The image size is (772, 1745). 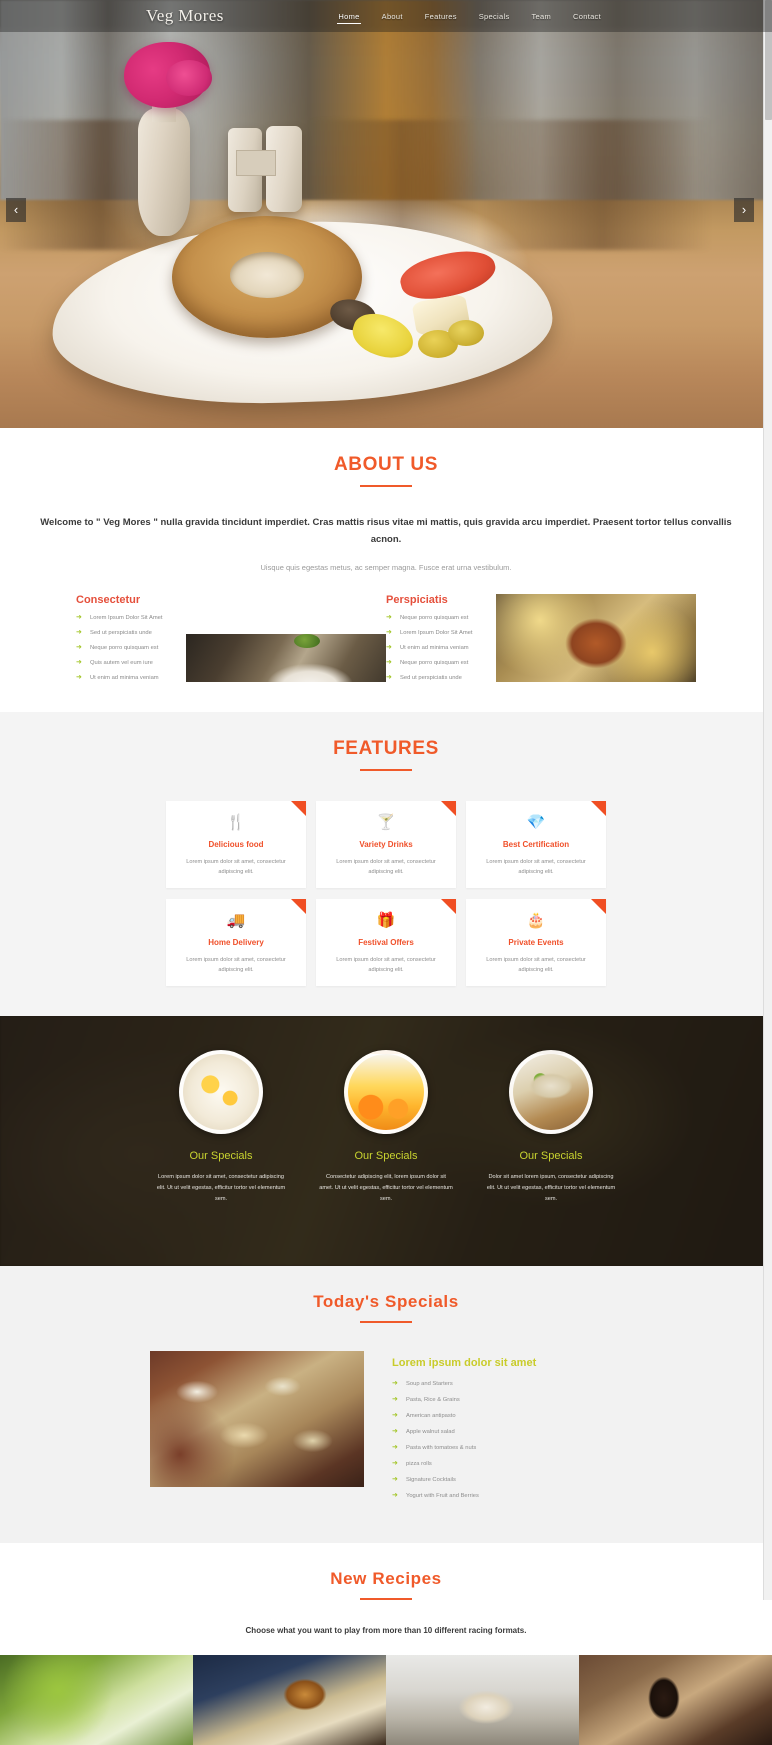 I want to click on nav-item-contact: Contact, so click(x=587, y=16).